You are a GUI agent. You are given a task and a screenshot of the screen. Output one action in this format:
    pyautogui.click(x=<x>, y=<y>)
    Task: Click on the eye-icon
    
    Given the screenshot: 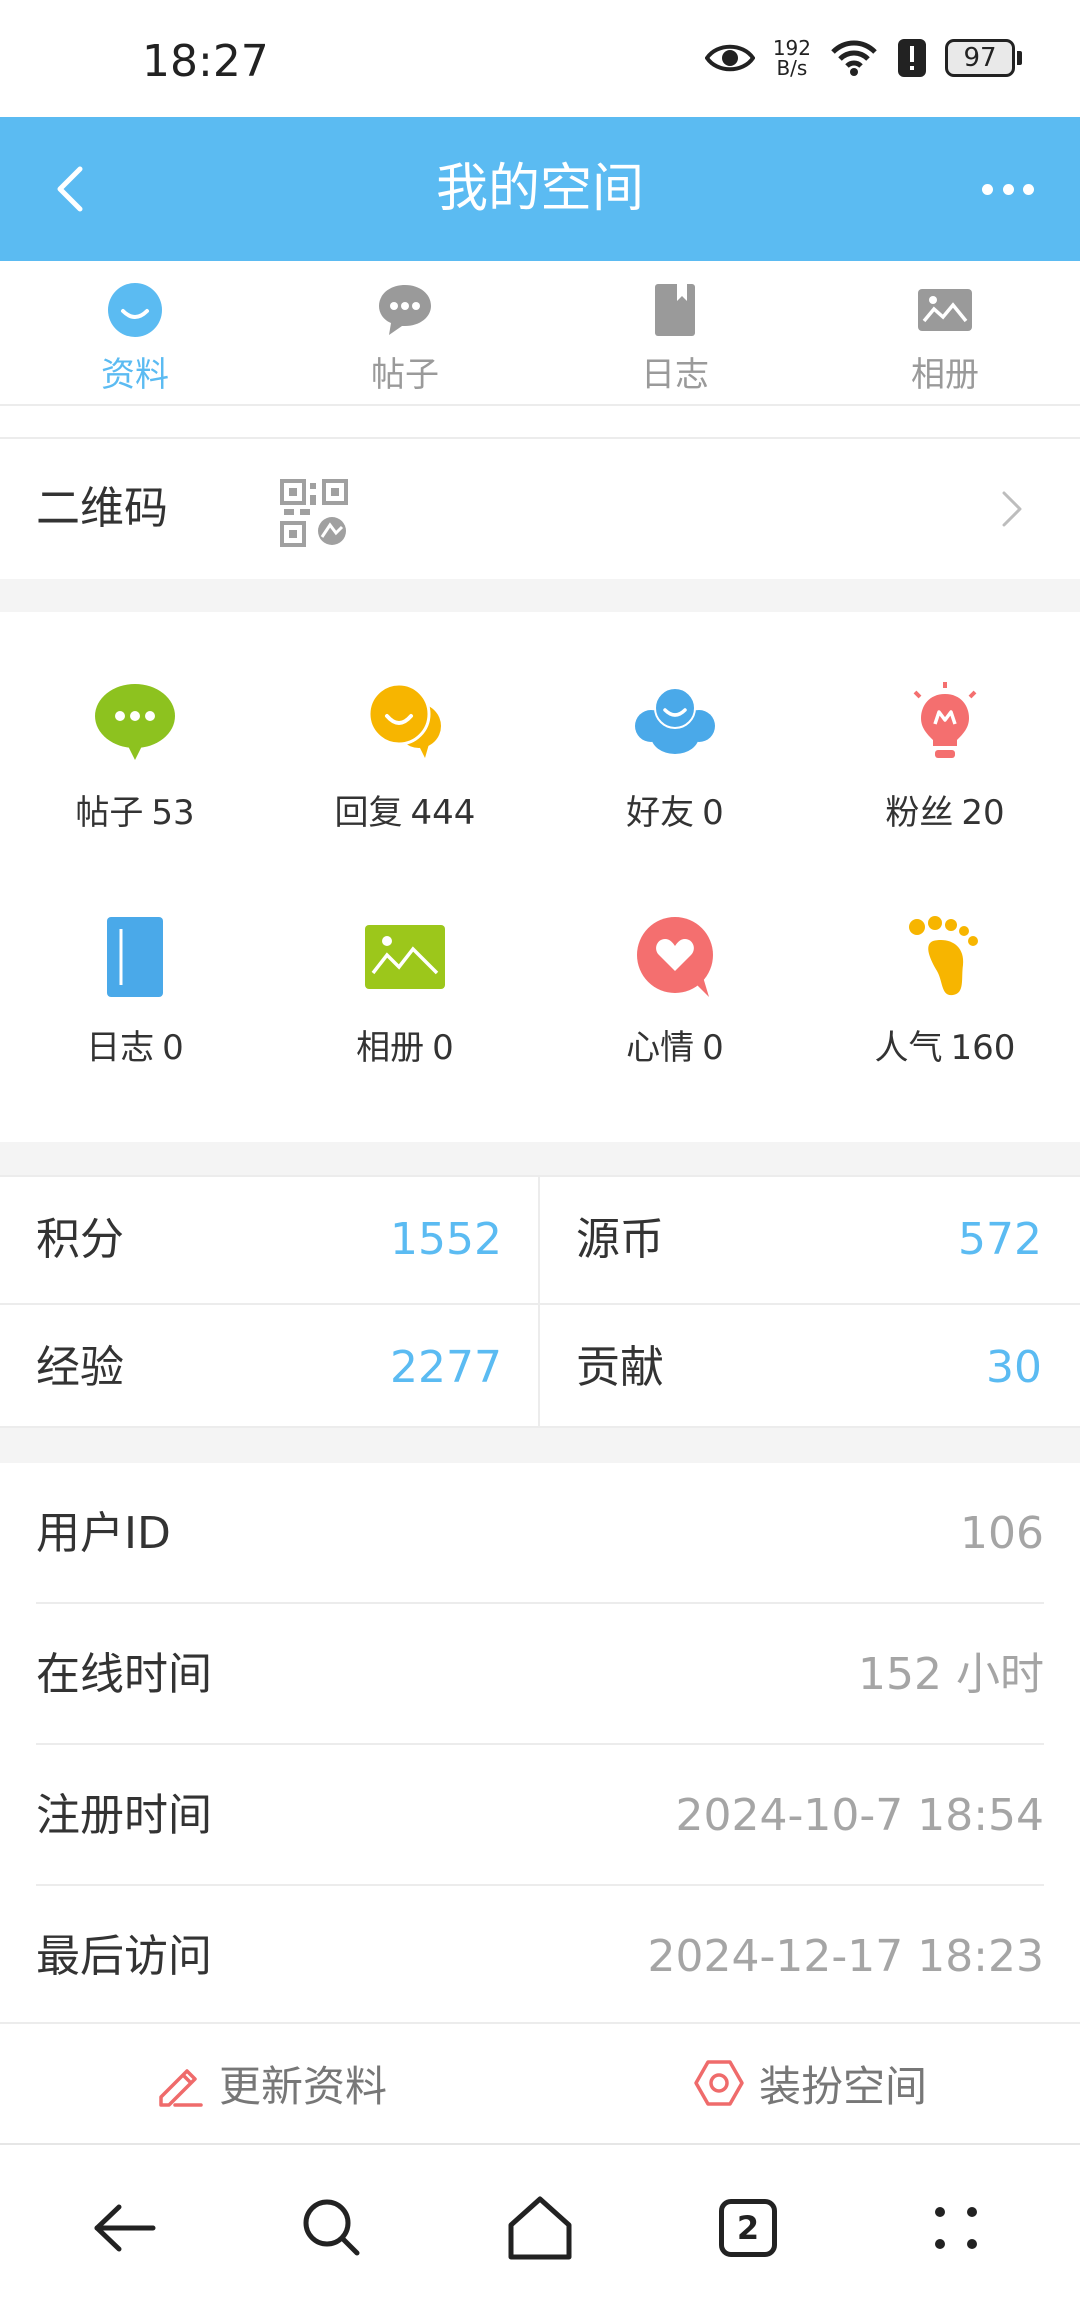 What is the action you would take?
    pyautogui.click(x=729, y=58)
    